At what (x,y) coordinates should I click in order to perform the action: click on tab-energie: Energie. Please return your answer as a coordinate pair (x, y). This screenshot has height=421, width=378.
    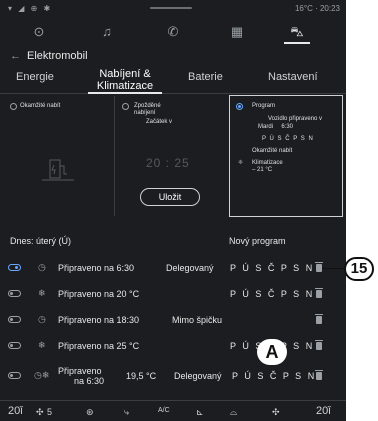
    Looking at the image, I should click on (35, 77).